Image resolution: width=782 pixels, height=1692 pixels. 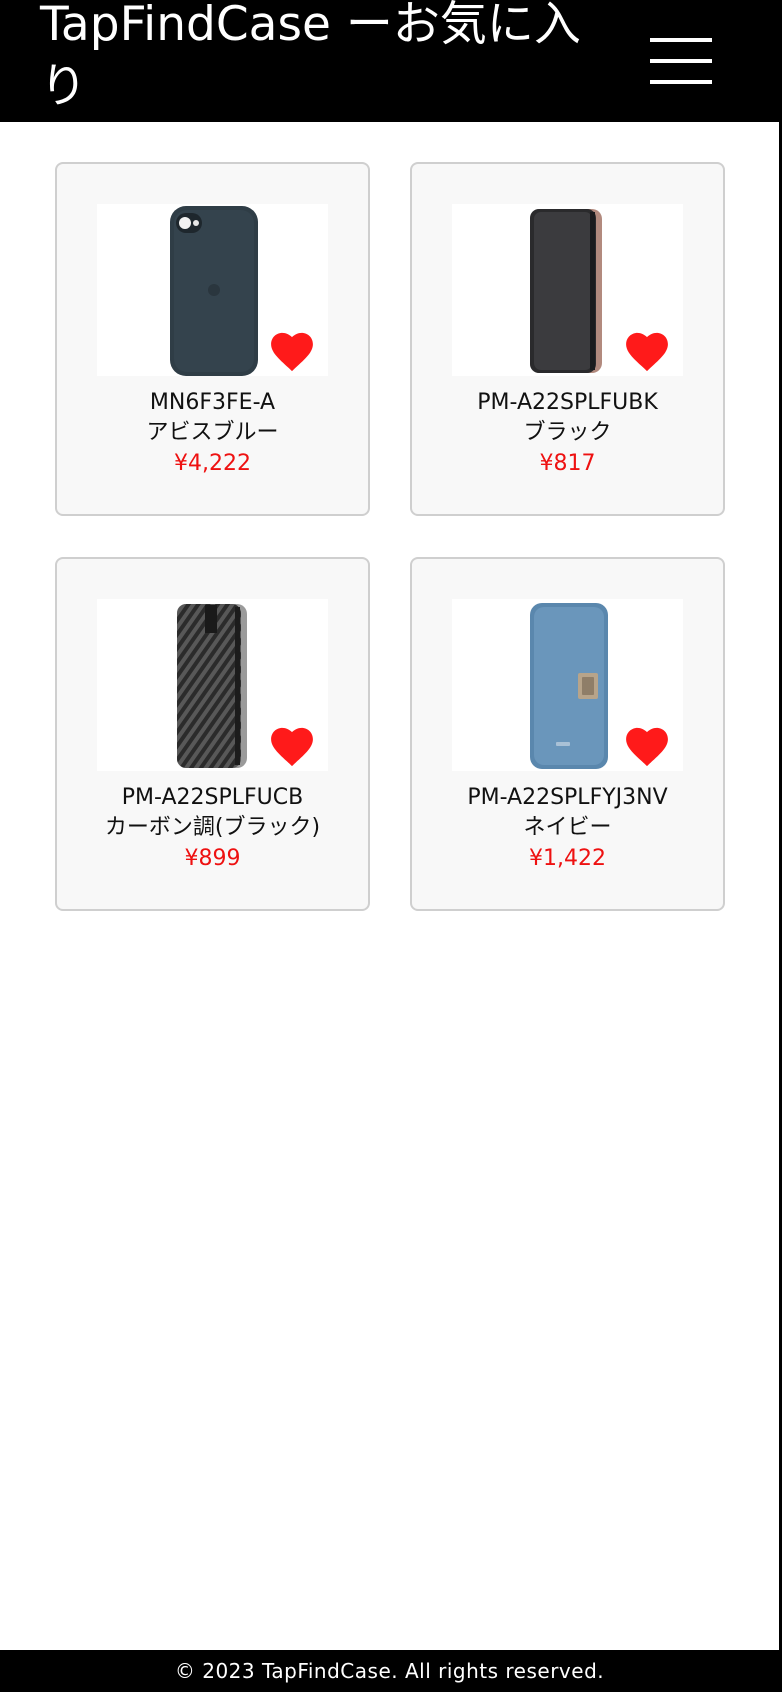 I want to click on product-color: ネイビー, so click(x=567, y=827).